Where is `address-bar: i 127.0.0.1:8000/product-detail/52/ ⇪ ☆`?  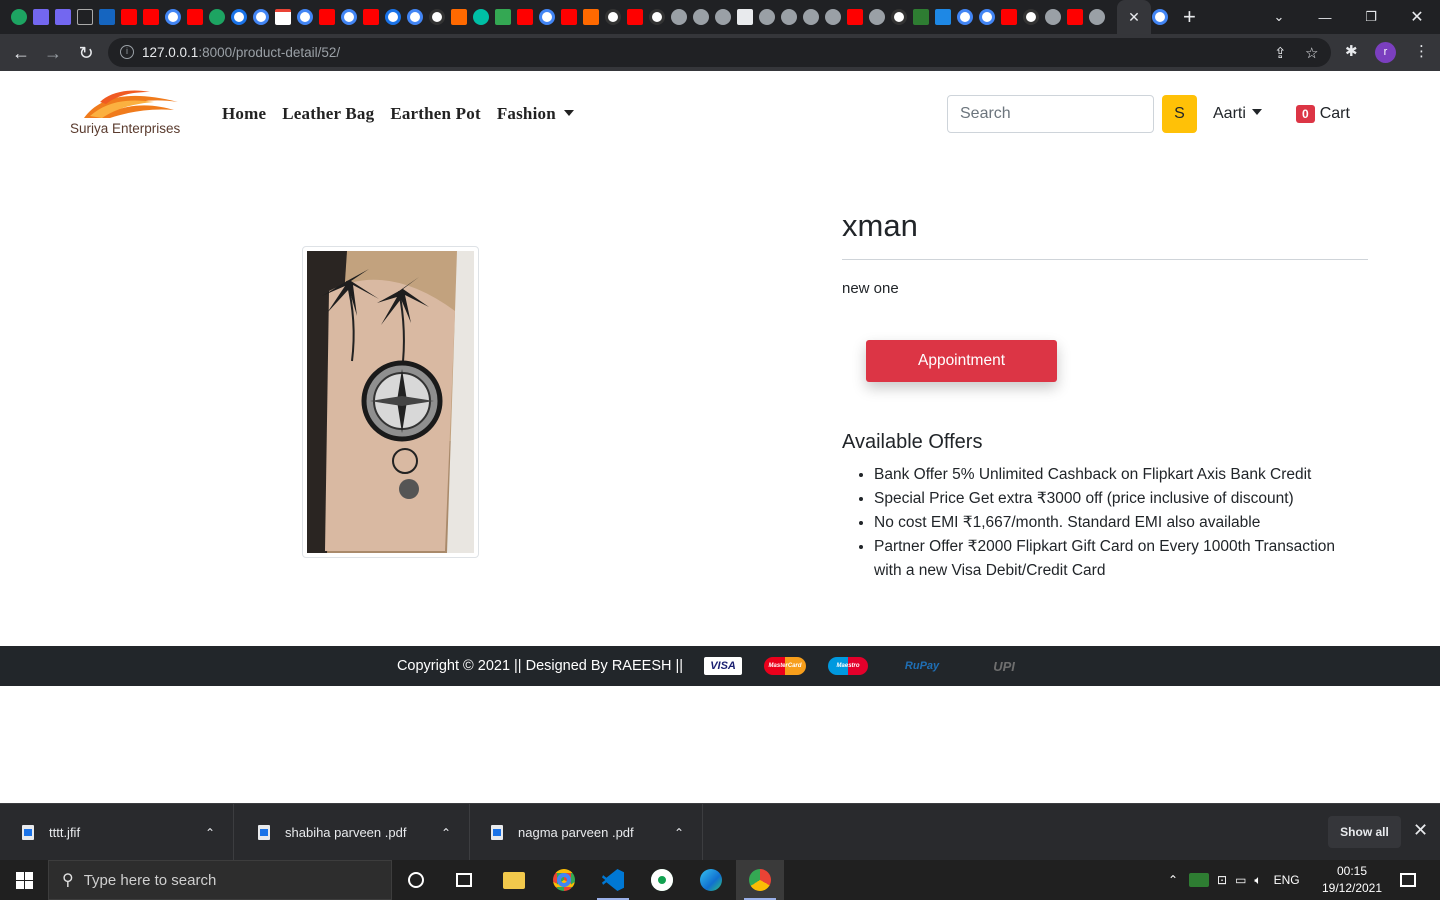
address-bar: i 127.0.0.1:8000/product-detail/52/ ⇪ ☆ is located at coordinates (719, 52).